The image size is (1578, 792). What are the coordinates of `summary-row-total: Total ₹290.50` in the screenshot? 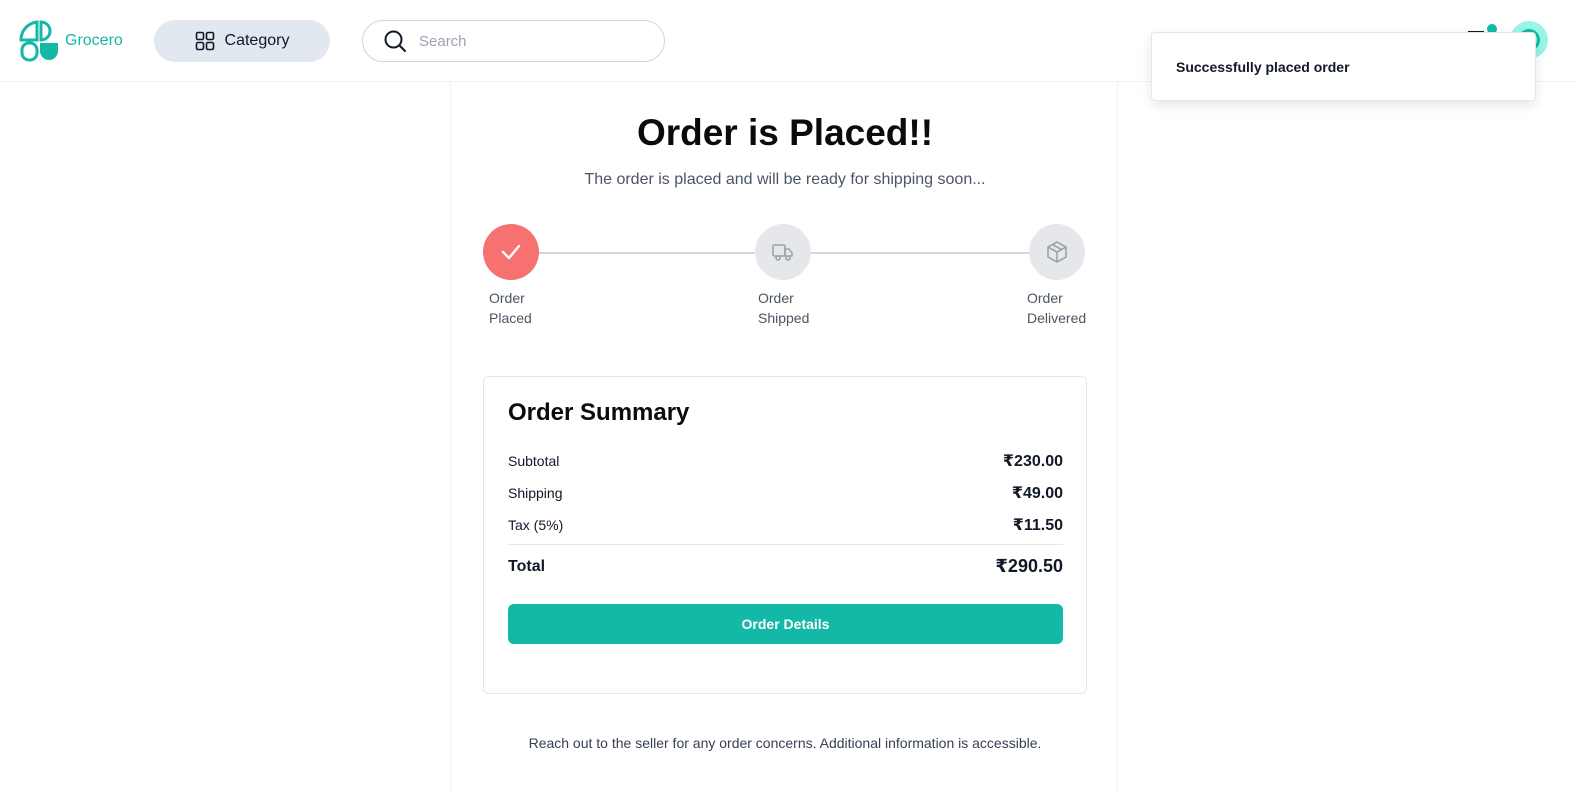 It's located at (785, 566).